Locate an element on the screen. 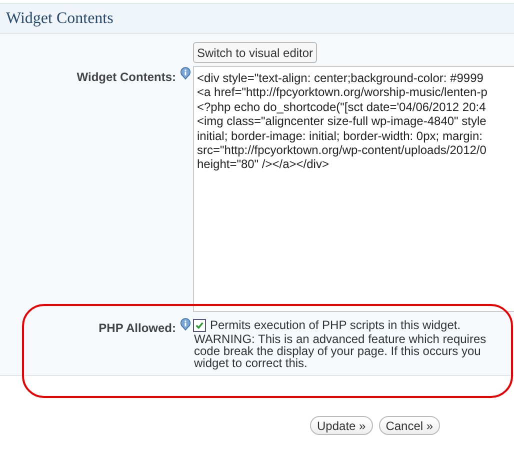 This screenshot has width=514, height=461. code-line: src="http://fpcyorktown.org/wp-content/uploads/2012/0 is located at coordinates (341, 150).